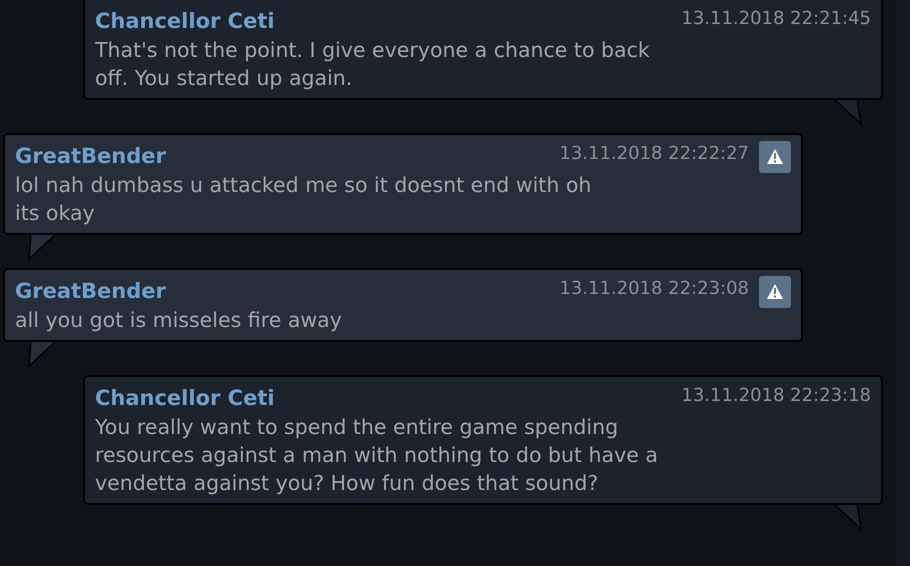 The width and height of the screenshot is (910, 566). I want to click on message-text: You really want to spend the entire game spending resources against a man with nothing to do but have a vendetta against you? How fun does that sound?, so click(377, 455).